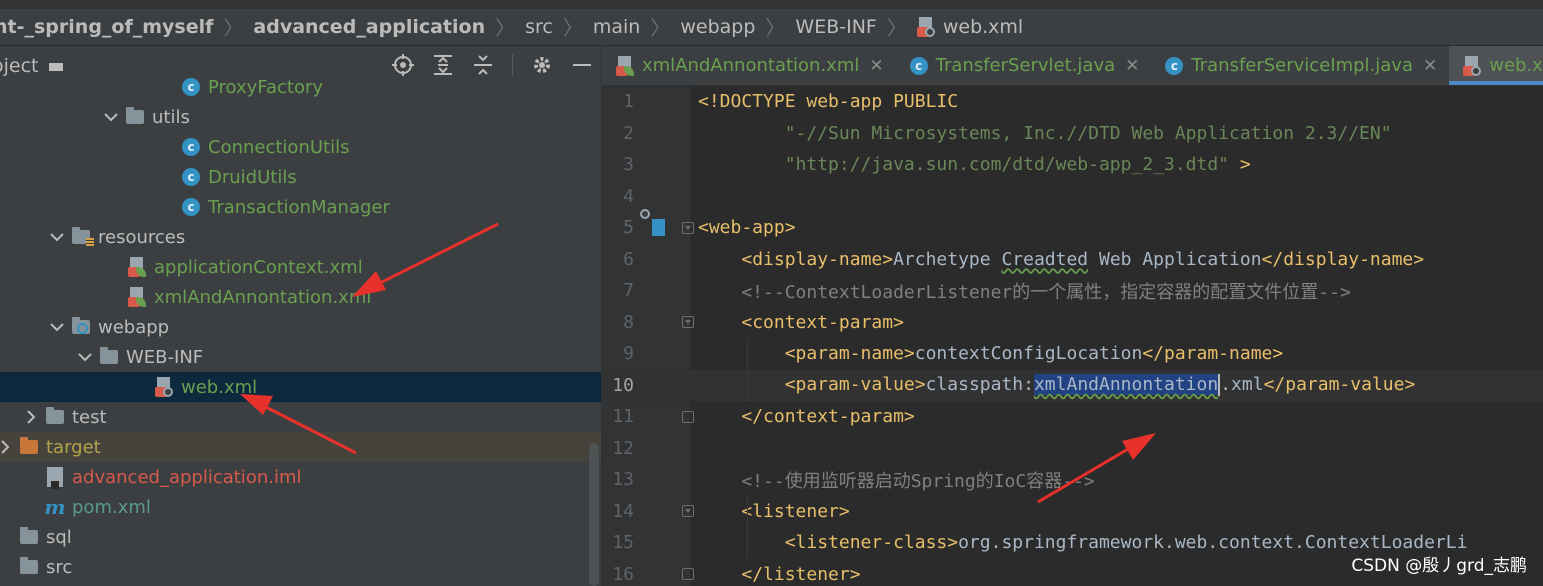  What do you see at coordinates (300, 447) in the screenshot?
I see `tree-item: target` at bounding box center [300, 447].